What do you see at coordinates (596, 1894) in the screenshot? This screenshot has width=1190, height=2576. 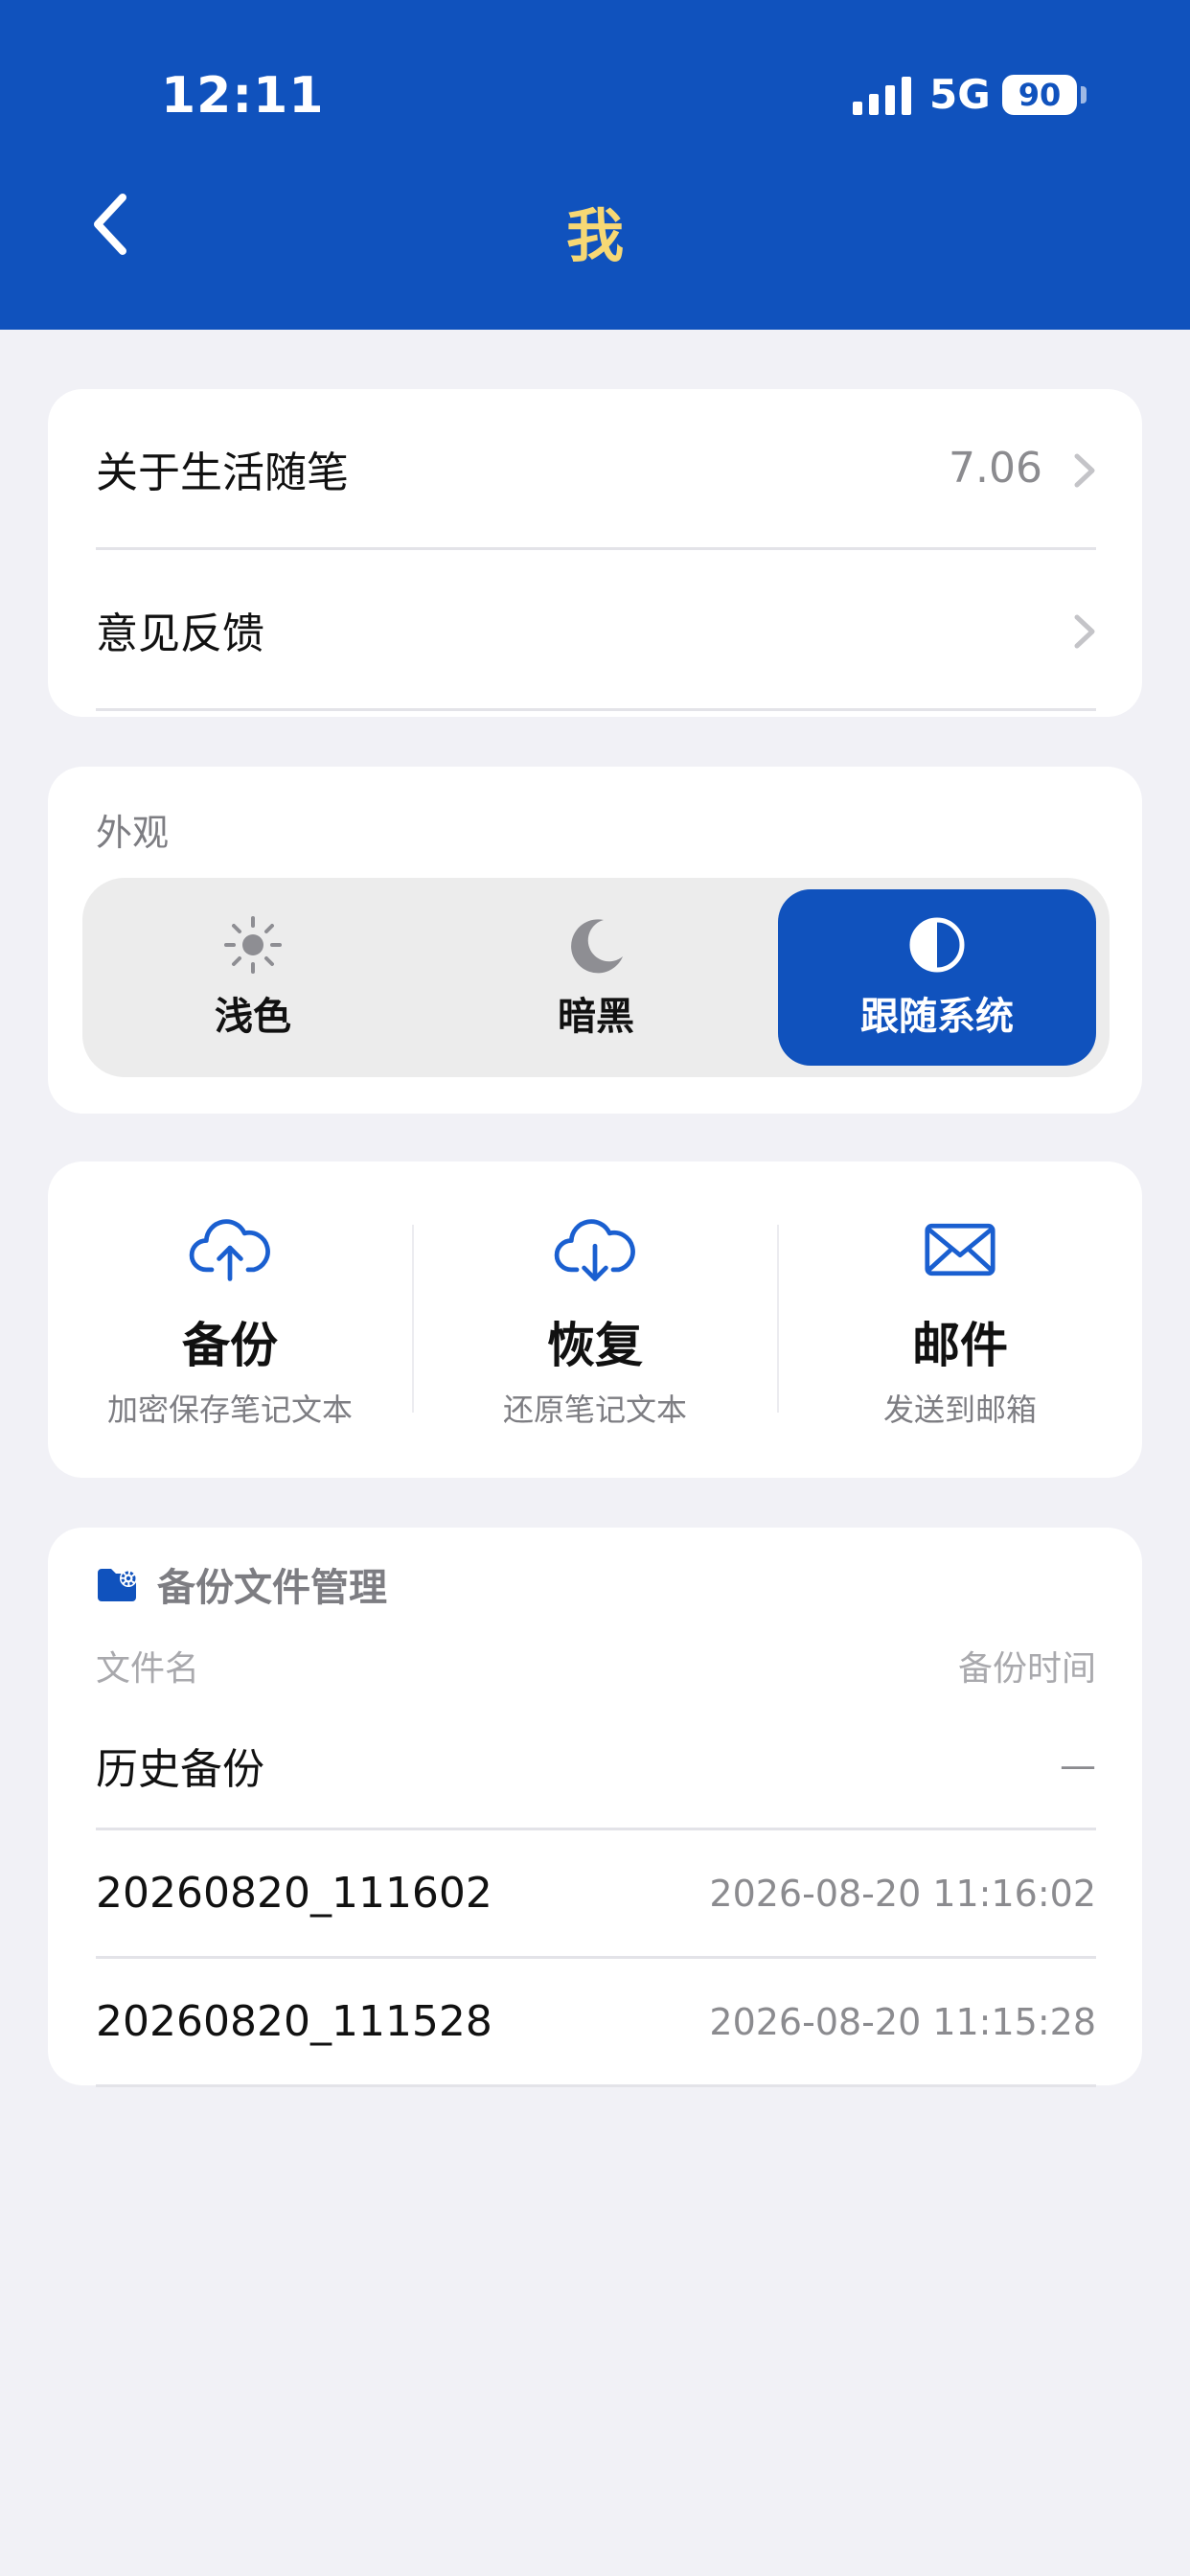 I see `file-row: 20260820_111602 2026-08-20 11:16:02` at bounding box center [596, 1894].